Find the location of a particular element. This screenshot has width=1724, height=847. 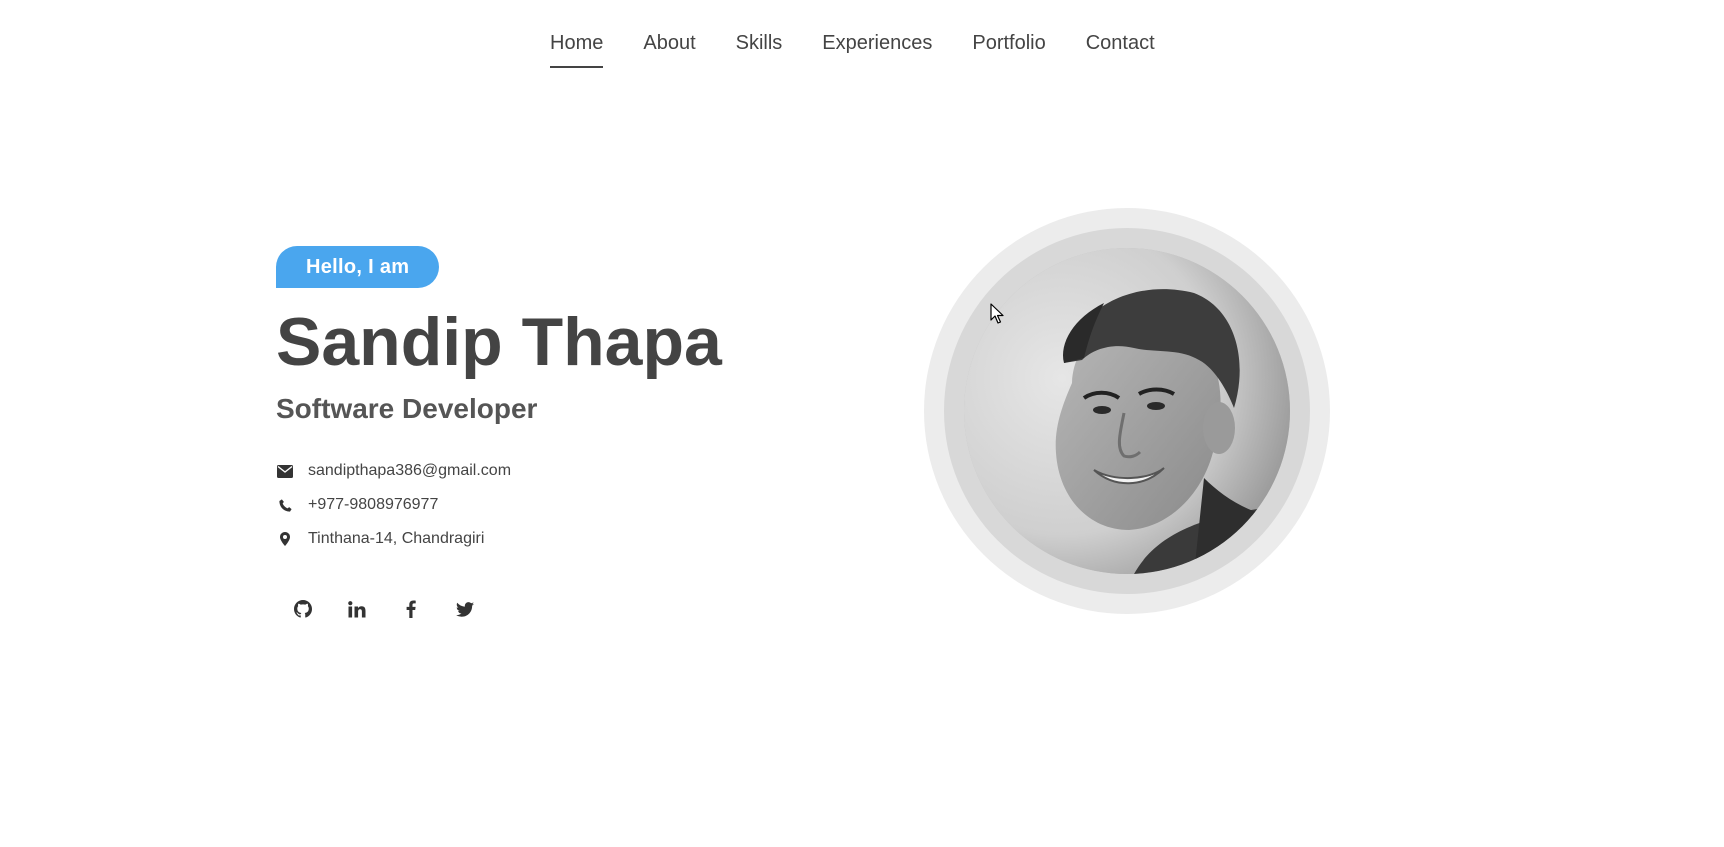

hero-title: Software Developer is located at coordinates (407, 408).